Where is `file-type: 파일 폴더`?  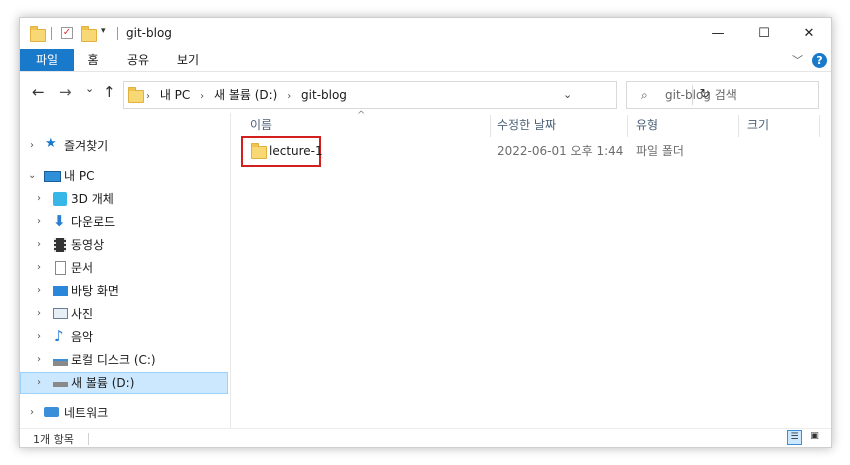 file-type: 파일 폴더 is located at coordinates (660, 151).